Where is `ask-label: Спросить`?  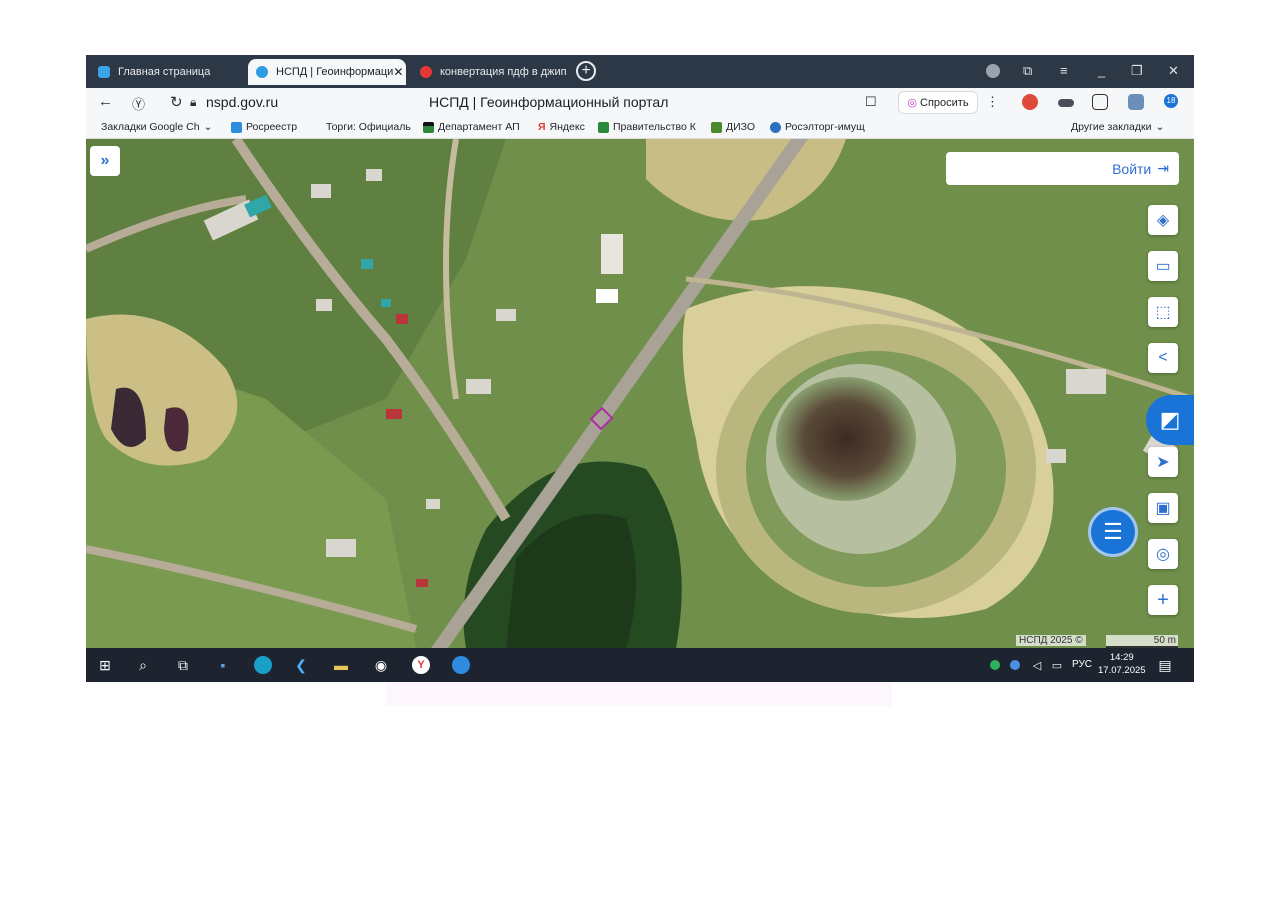 ask-label: Спросить is located at coordinates (944, 102).